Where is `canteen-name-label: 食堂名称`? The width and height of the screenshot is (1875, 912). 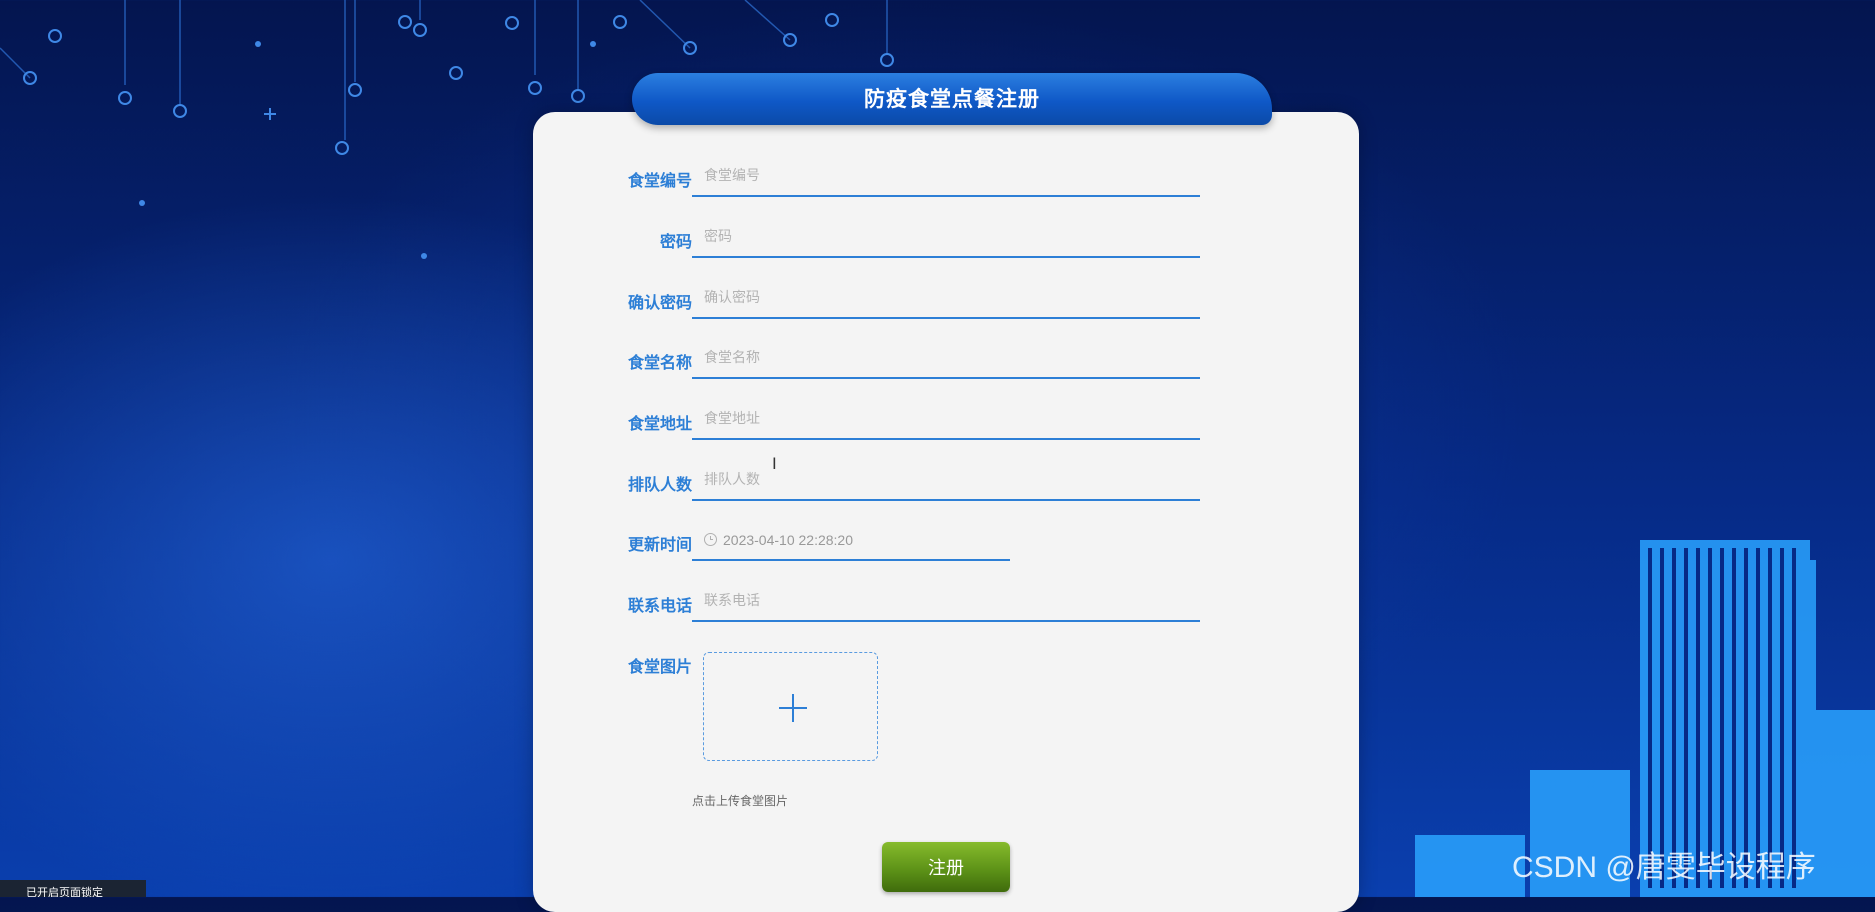
canteen-name-label: 食堂名称 is located at coordinates (659, 363).